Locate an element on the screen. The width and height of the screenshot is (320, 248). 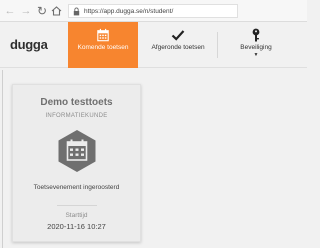
reload-icon: ↻ is located at coordinates (42, 11).